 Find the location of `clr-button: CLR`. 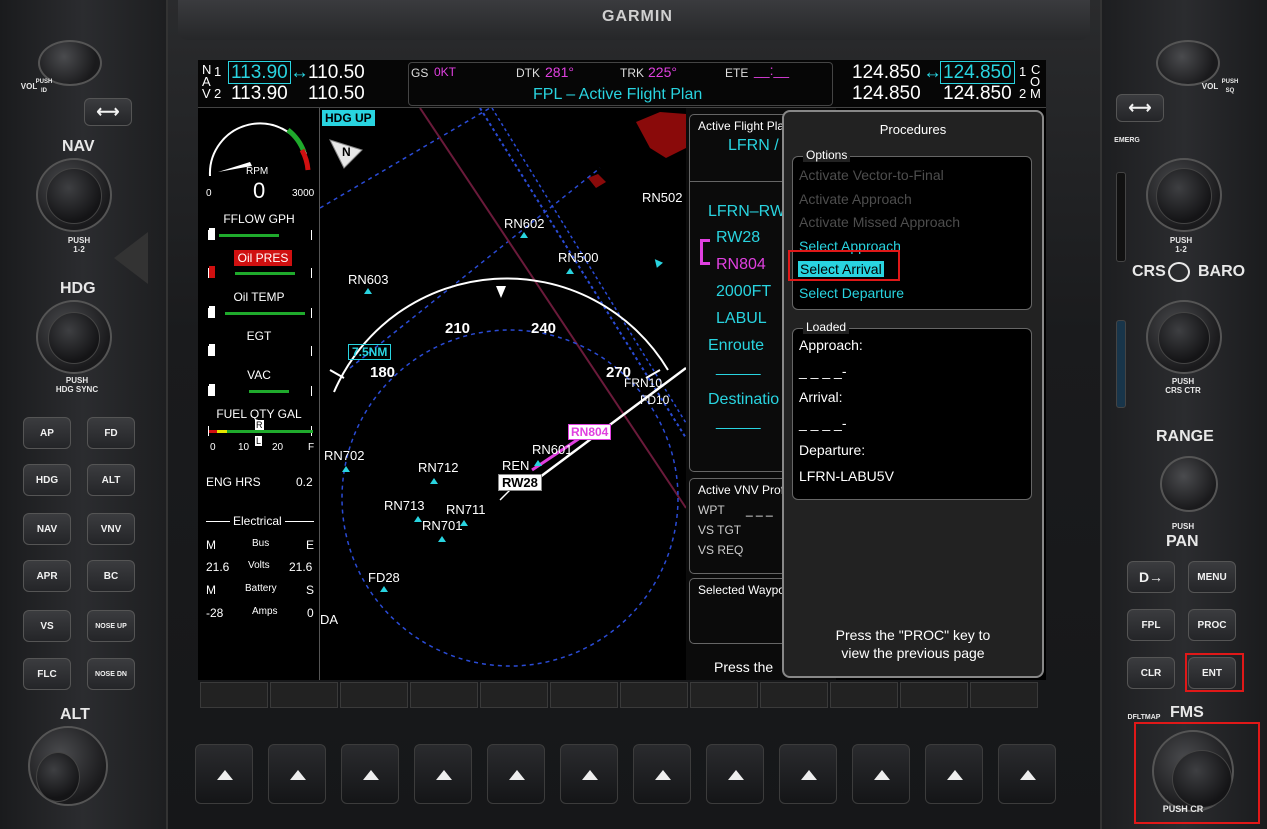

clr-button: CLR is located at coordinates (1151, 673).